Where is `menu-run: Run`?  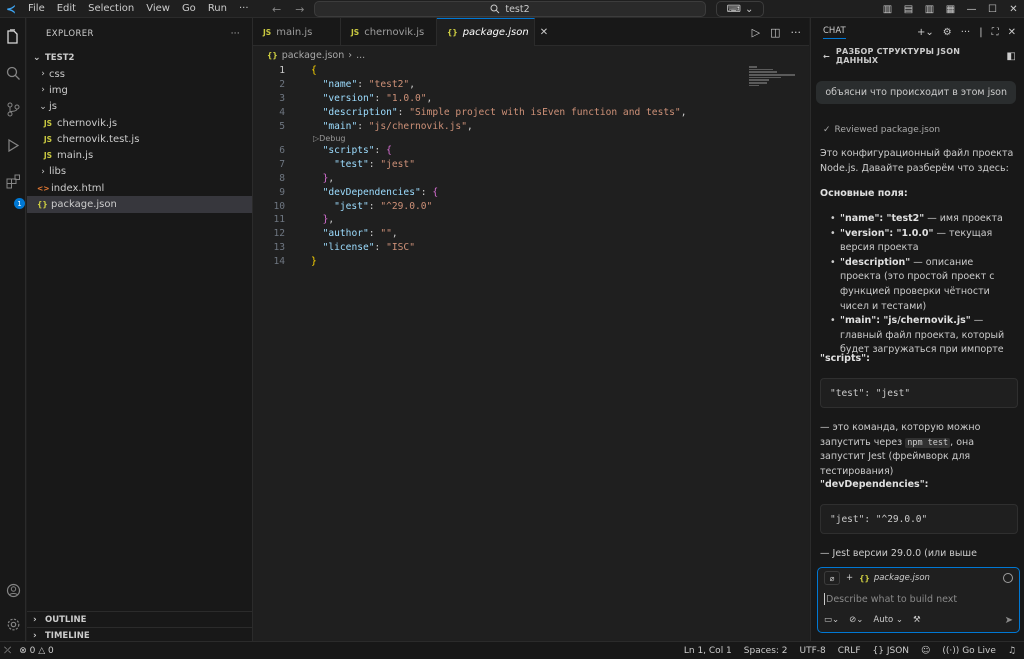 menu-run: Run is located at coordinates (217, 9).